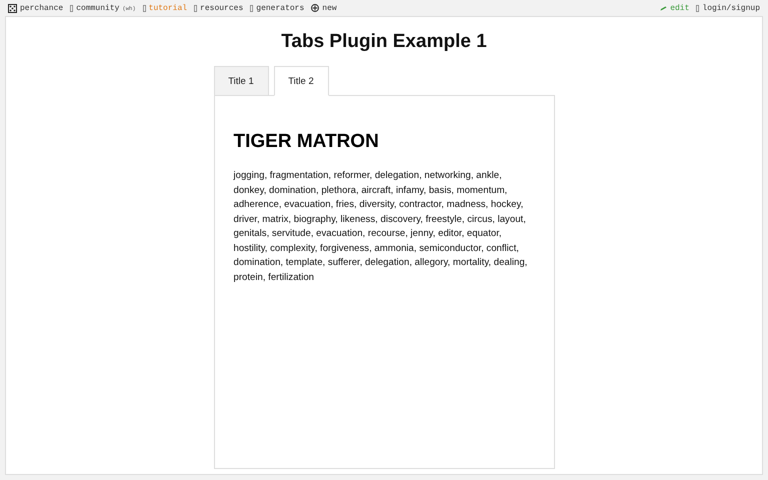  What do you see at coordinates (664, 8) in the screenshot?
I see `pencil-icon` at bounding box center [664, 8].